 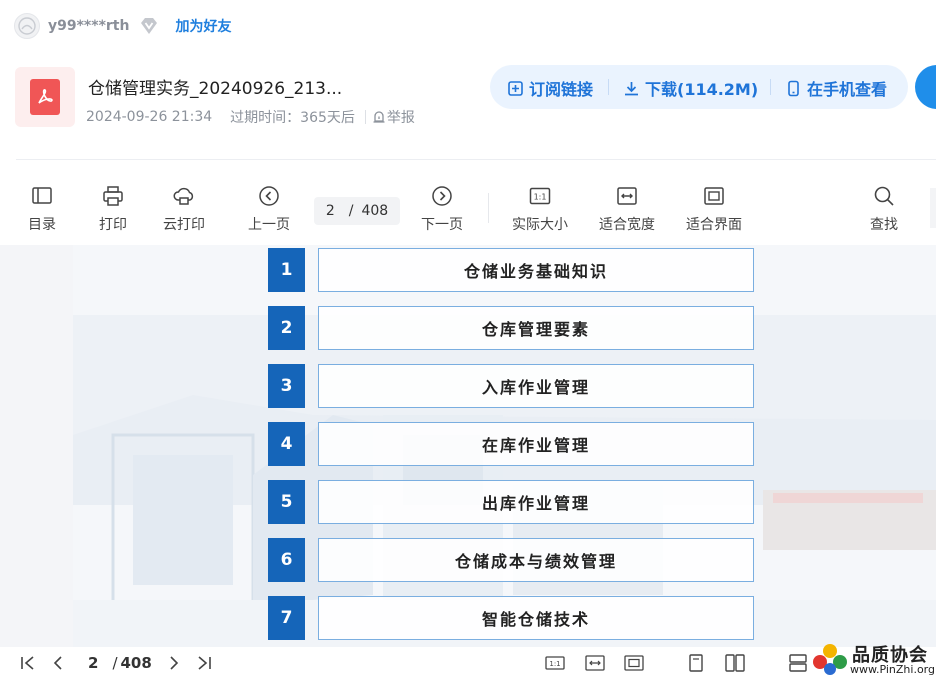 I want to click on first-page-icon, so click(x=27, y=663).